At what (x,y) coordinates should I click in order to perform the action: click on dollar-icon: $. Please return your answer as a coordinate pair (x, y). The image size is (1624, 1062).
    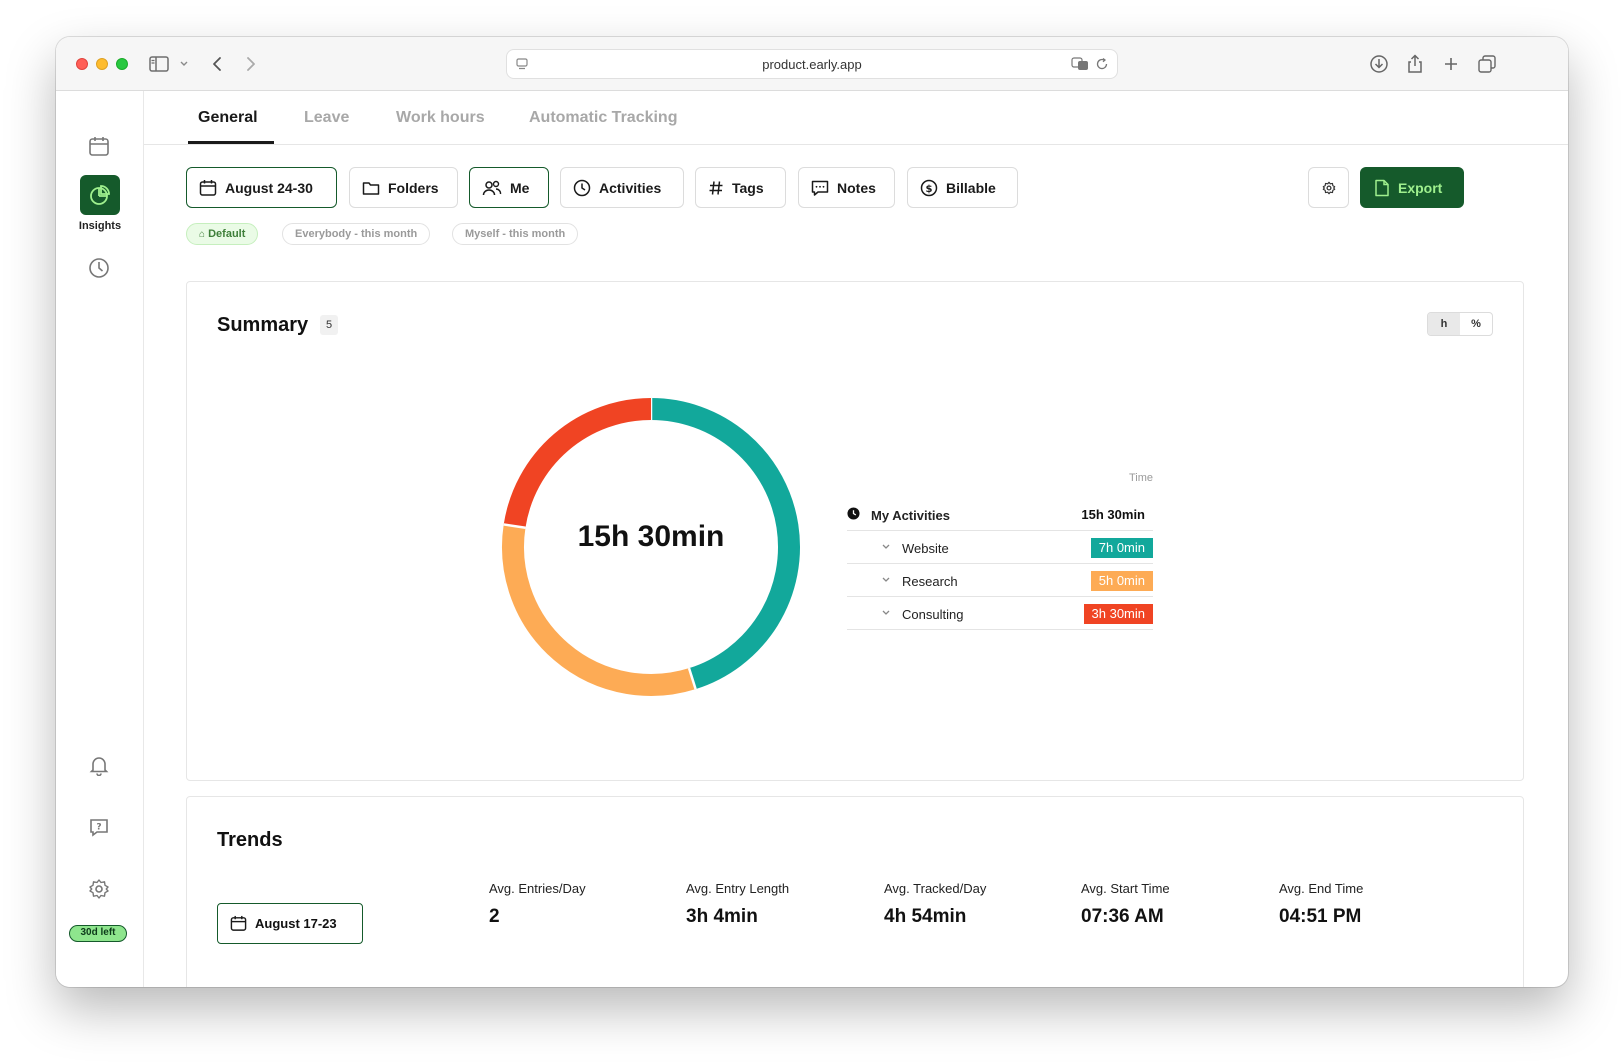
    Looking at the image, I should click on (929, 187).